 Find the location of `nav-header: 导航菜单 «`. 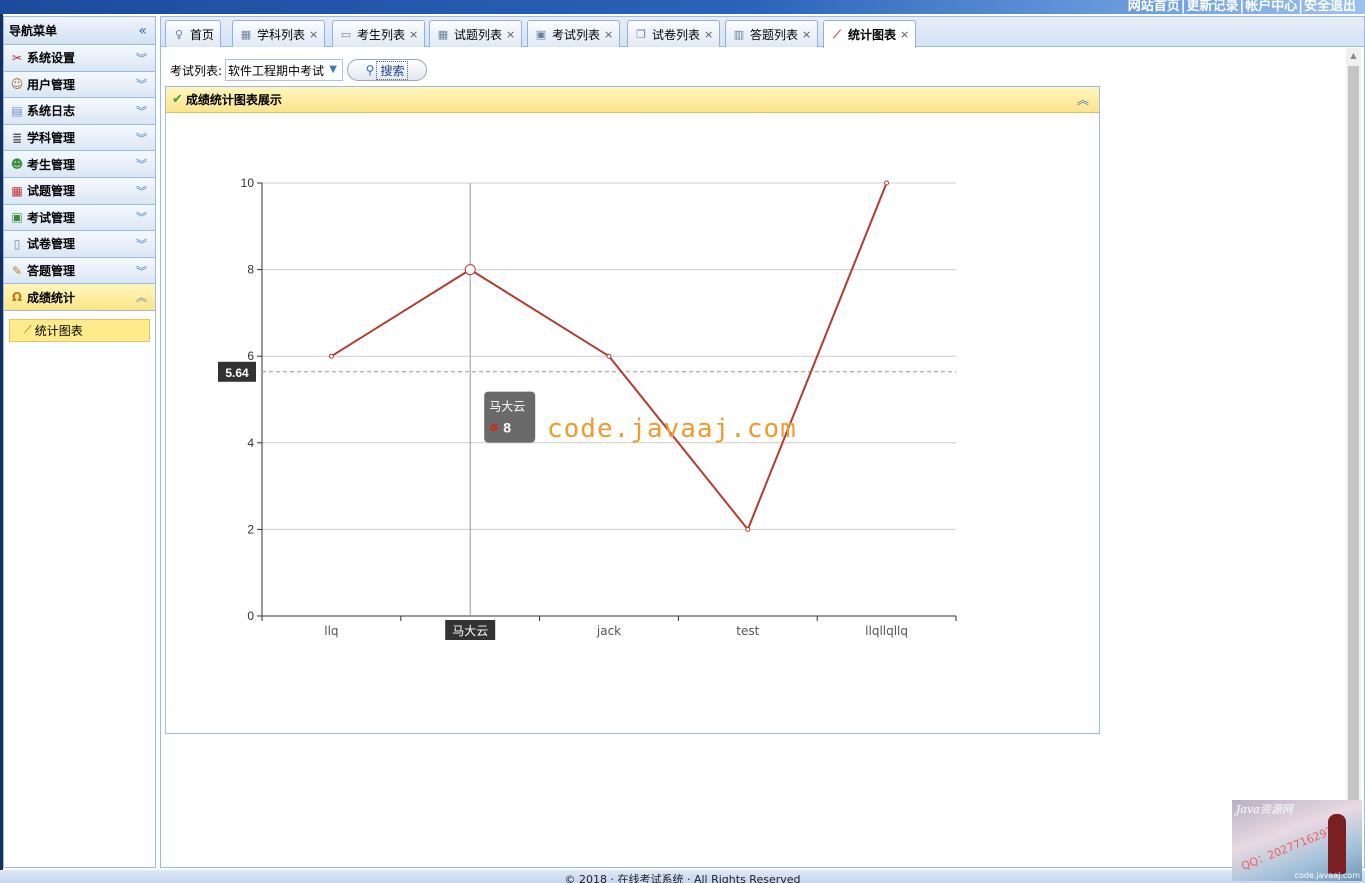

nav-header: 导航菜单 « is located at coordinates (79, 31).